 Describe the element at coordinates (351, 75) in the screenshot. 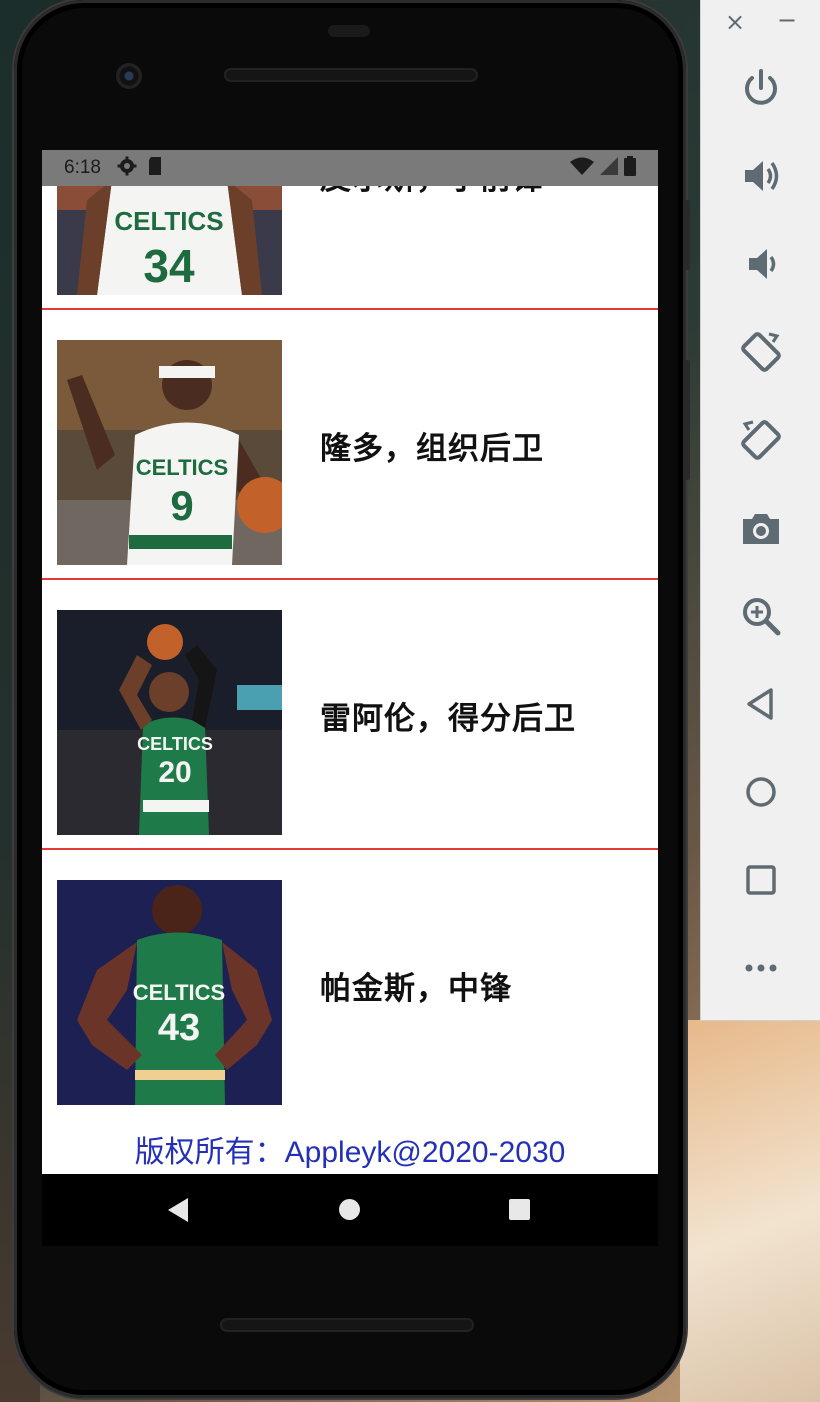

I see `top-speaker` at that location.